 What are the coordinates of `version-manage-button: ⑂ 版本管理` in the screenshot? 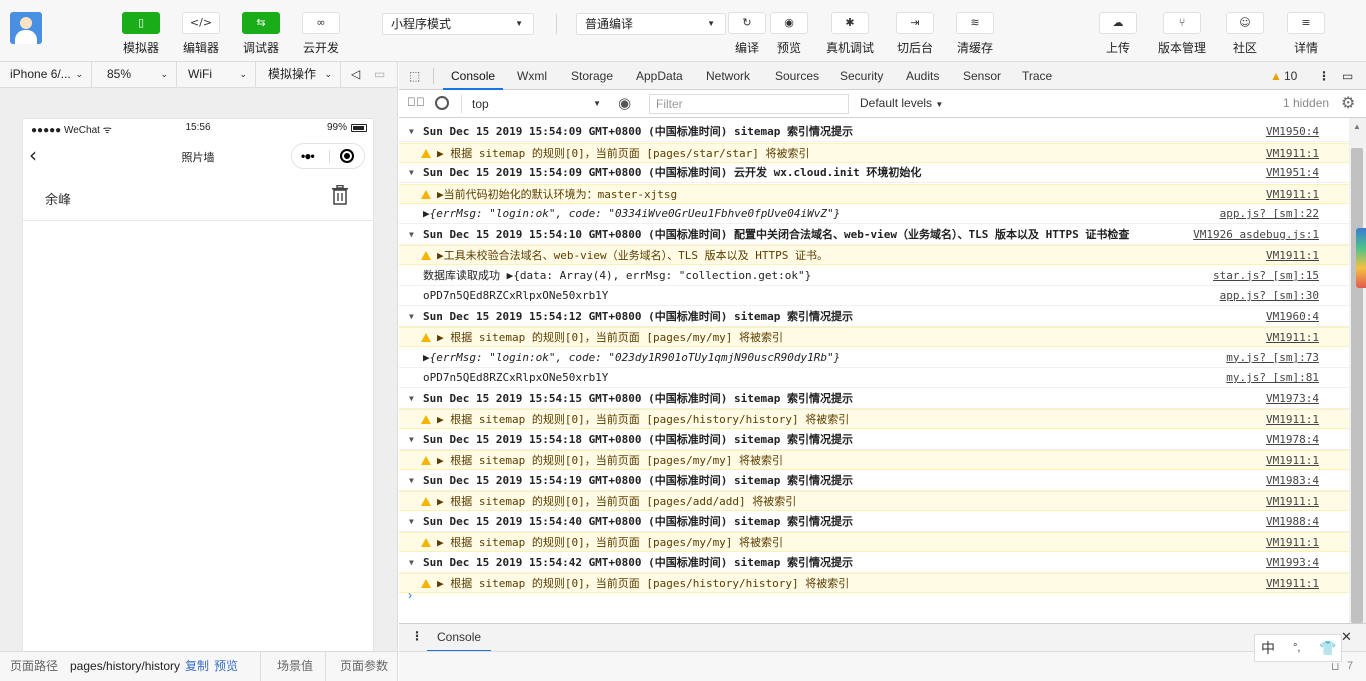 It's located at (1182, 34).